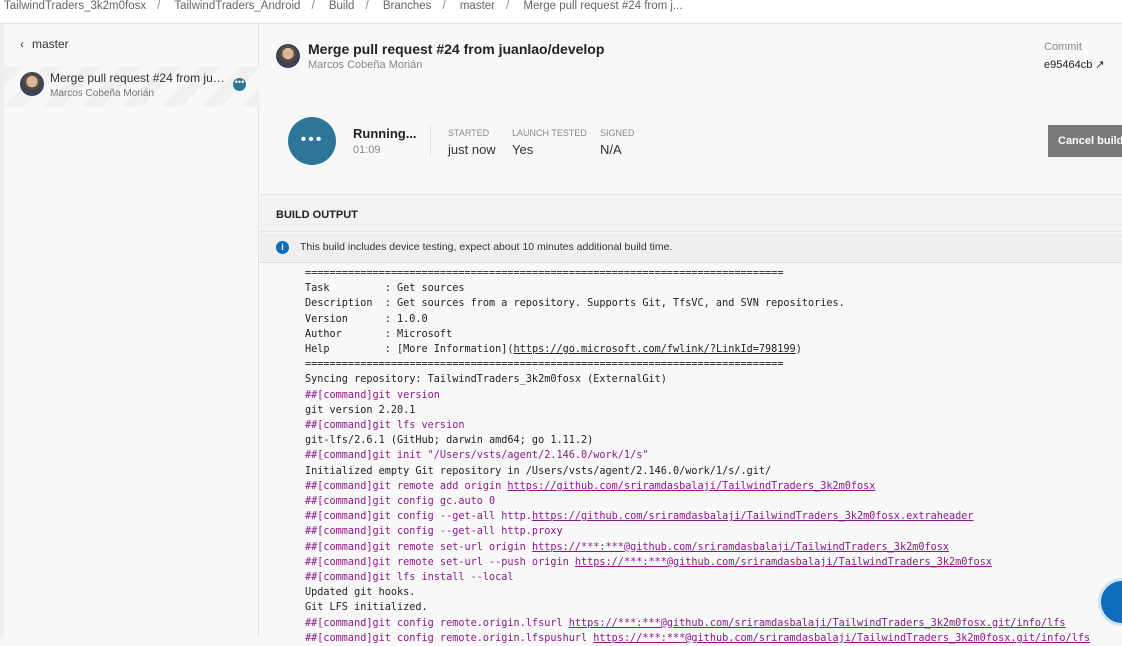  Describe the element at coordinates (1068, 65) in the screenshot. I see `commit-hash: e95464cb` at that location.